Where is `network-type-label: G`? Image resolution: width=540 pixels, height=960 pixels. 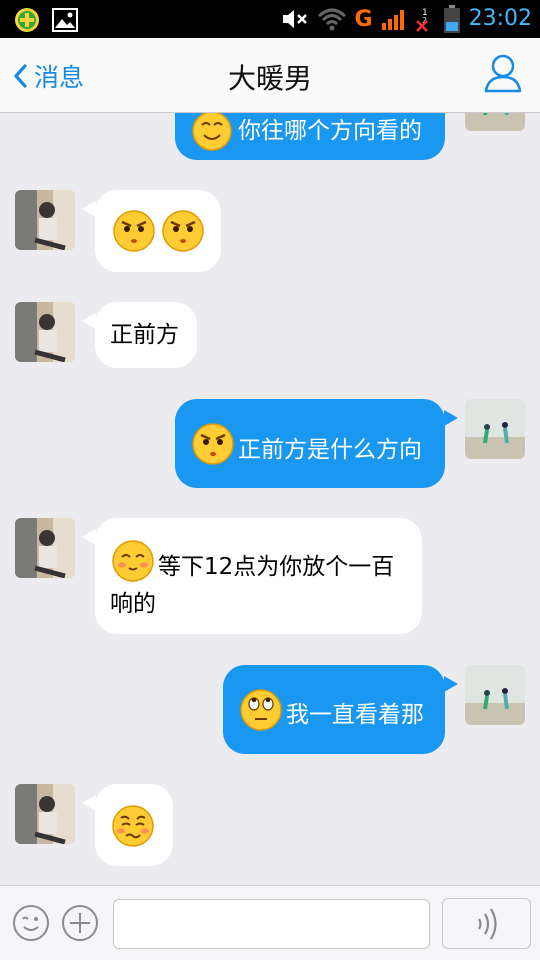 network-type-label: G is located at coordinates (363, 19).